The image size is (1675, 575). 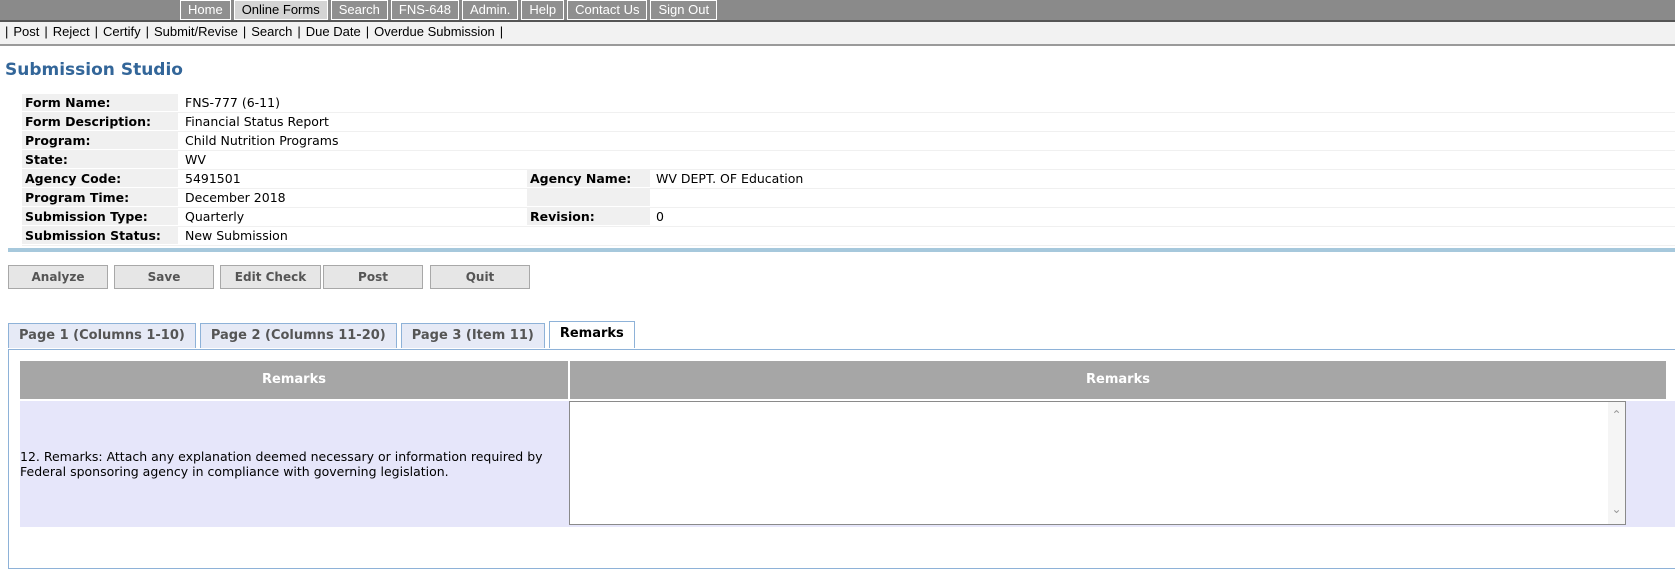 What do you see at coordinates (490, 10) in the screenshot?
I see `nav-admin: Admin.` at bounding box center [490, 10].